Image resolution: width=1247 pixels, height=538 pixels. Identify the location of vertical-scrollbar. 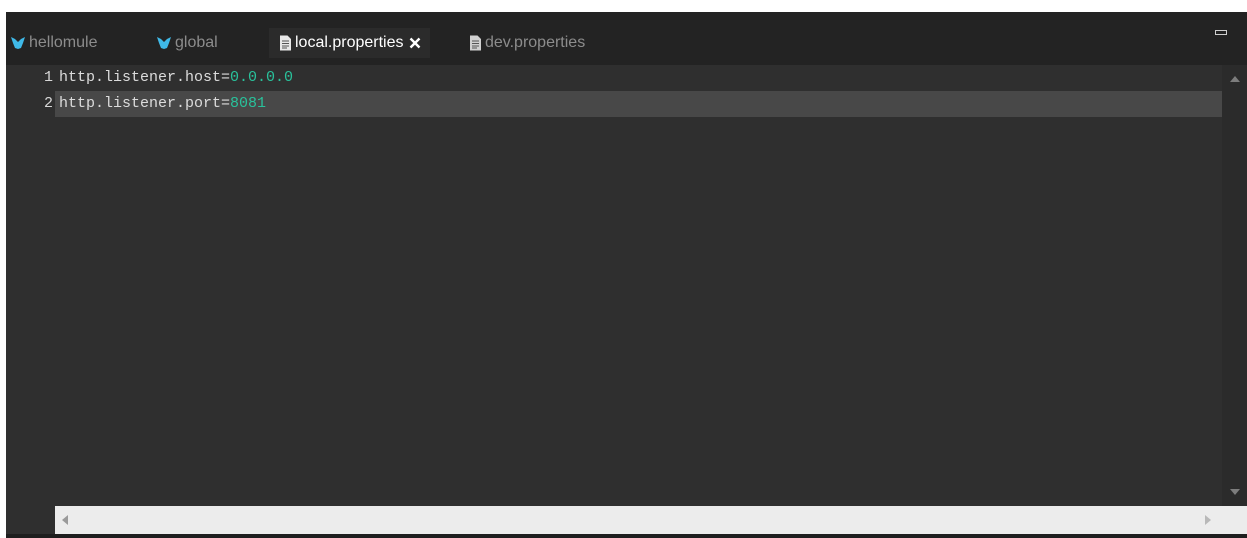
(1234, 285).